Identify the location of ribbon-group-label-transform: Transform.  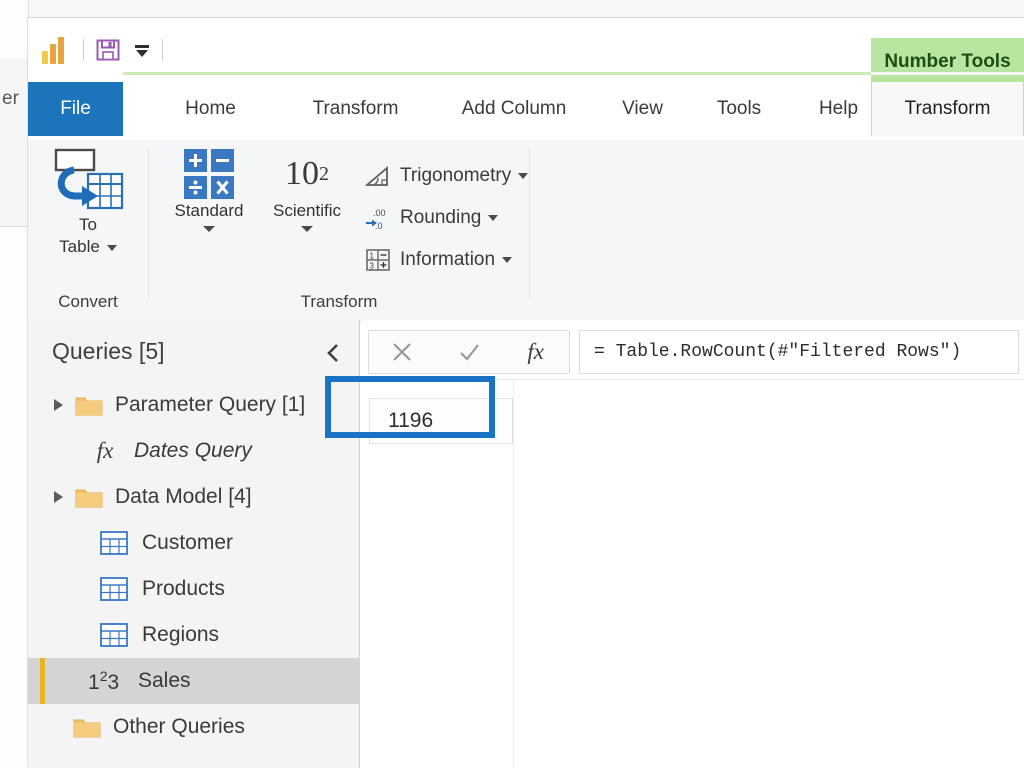
(339, 301).